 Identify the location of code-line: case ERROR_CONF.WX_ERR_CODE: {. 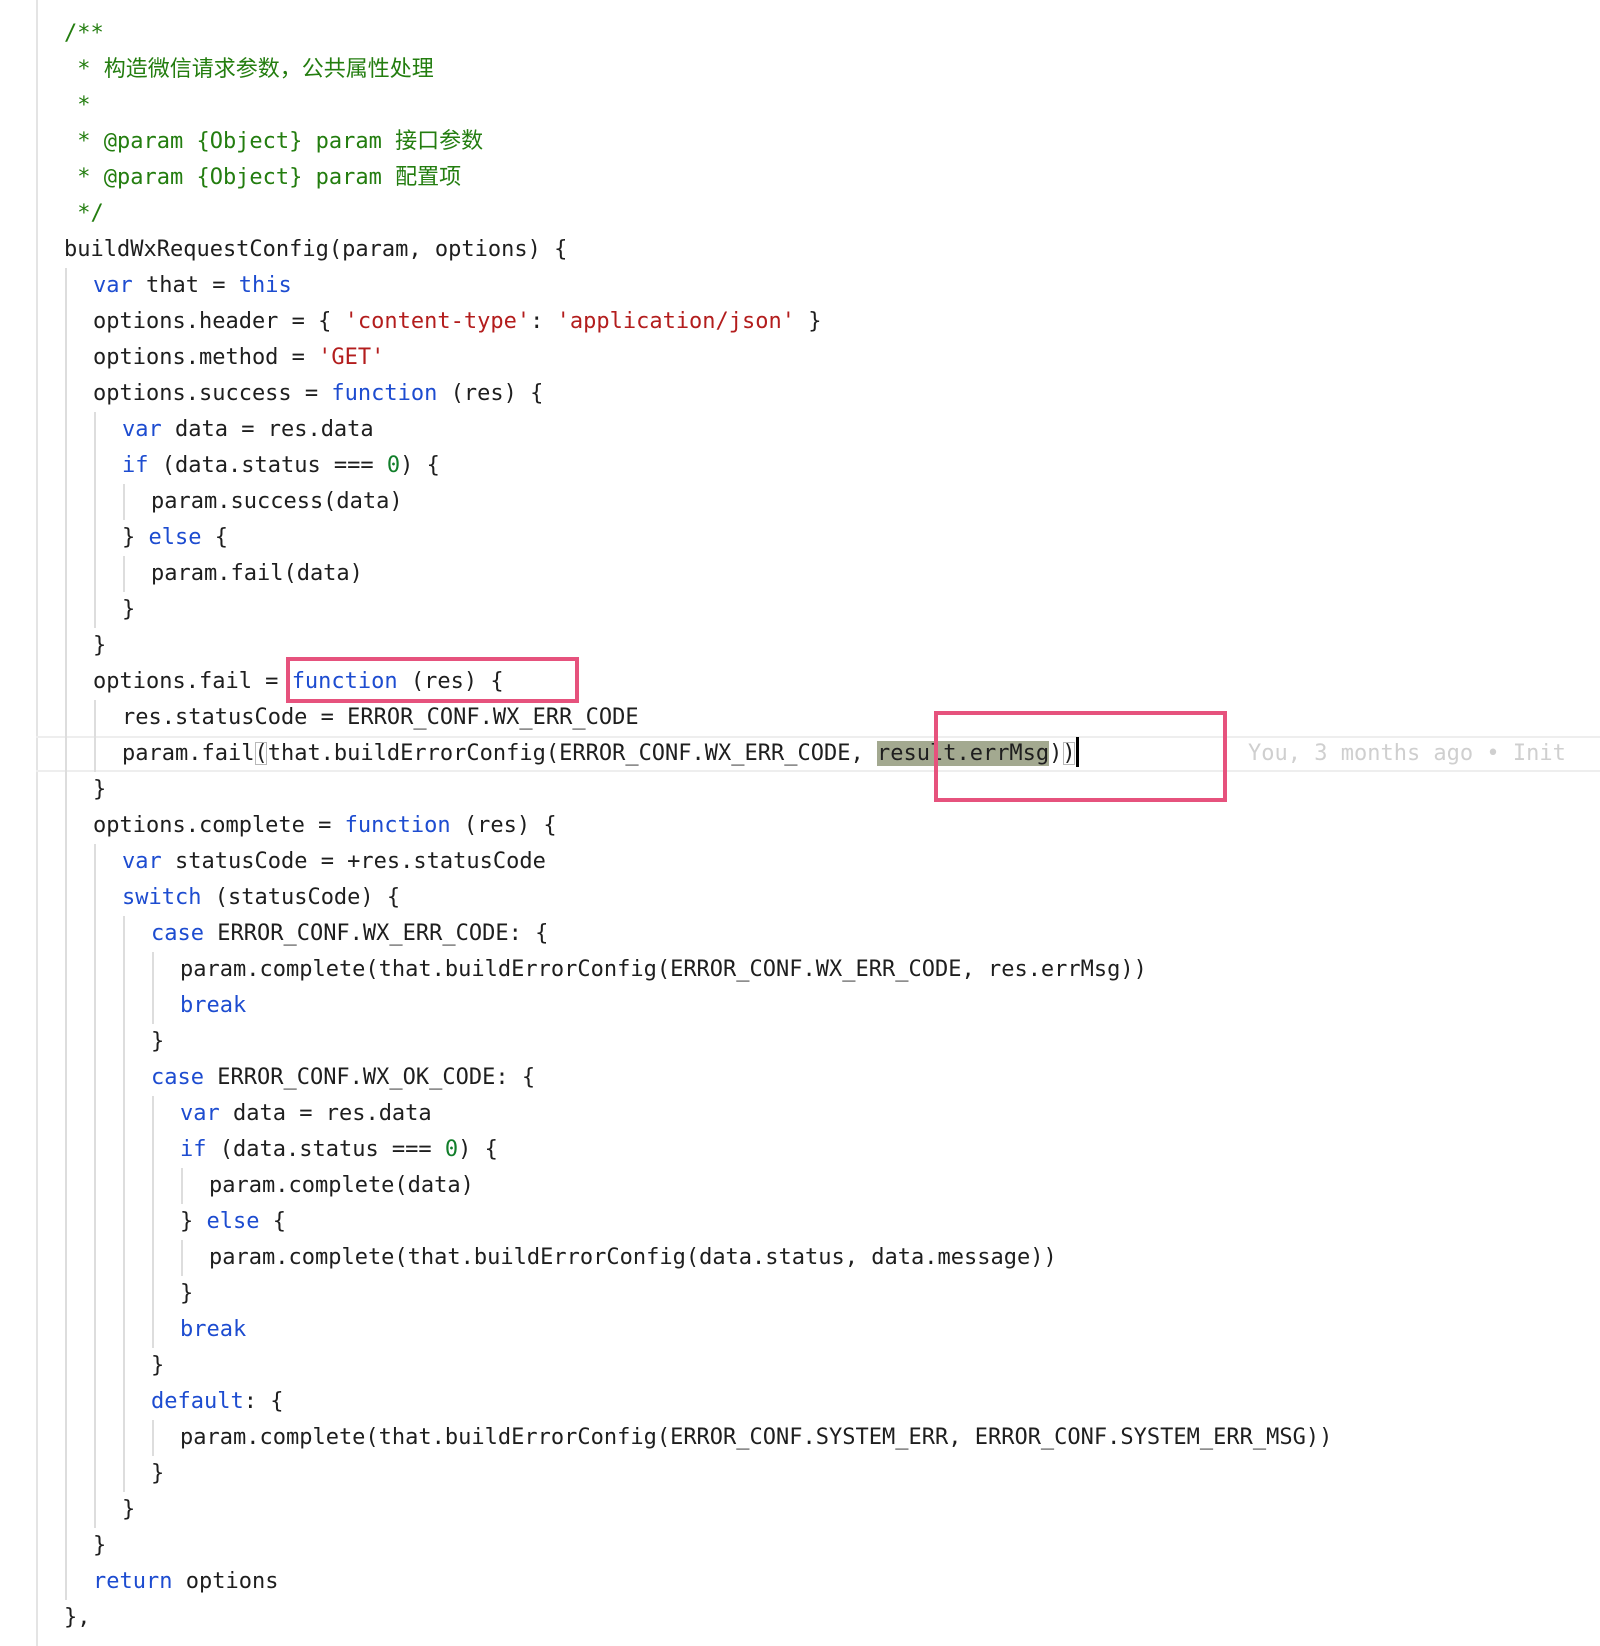
(800, 934).